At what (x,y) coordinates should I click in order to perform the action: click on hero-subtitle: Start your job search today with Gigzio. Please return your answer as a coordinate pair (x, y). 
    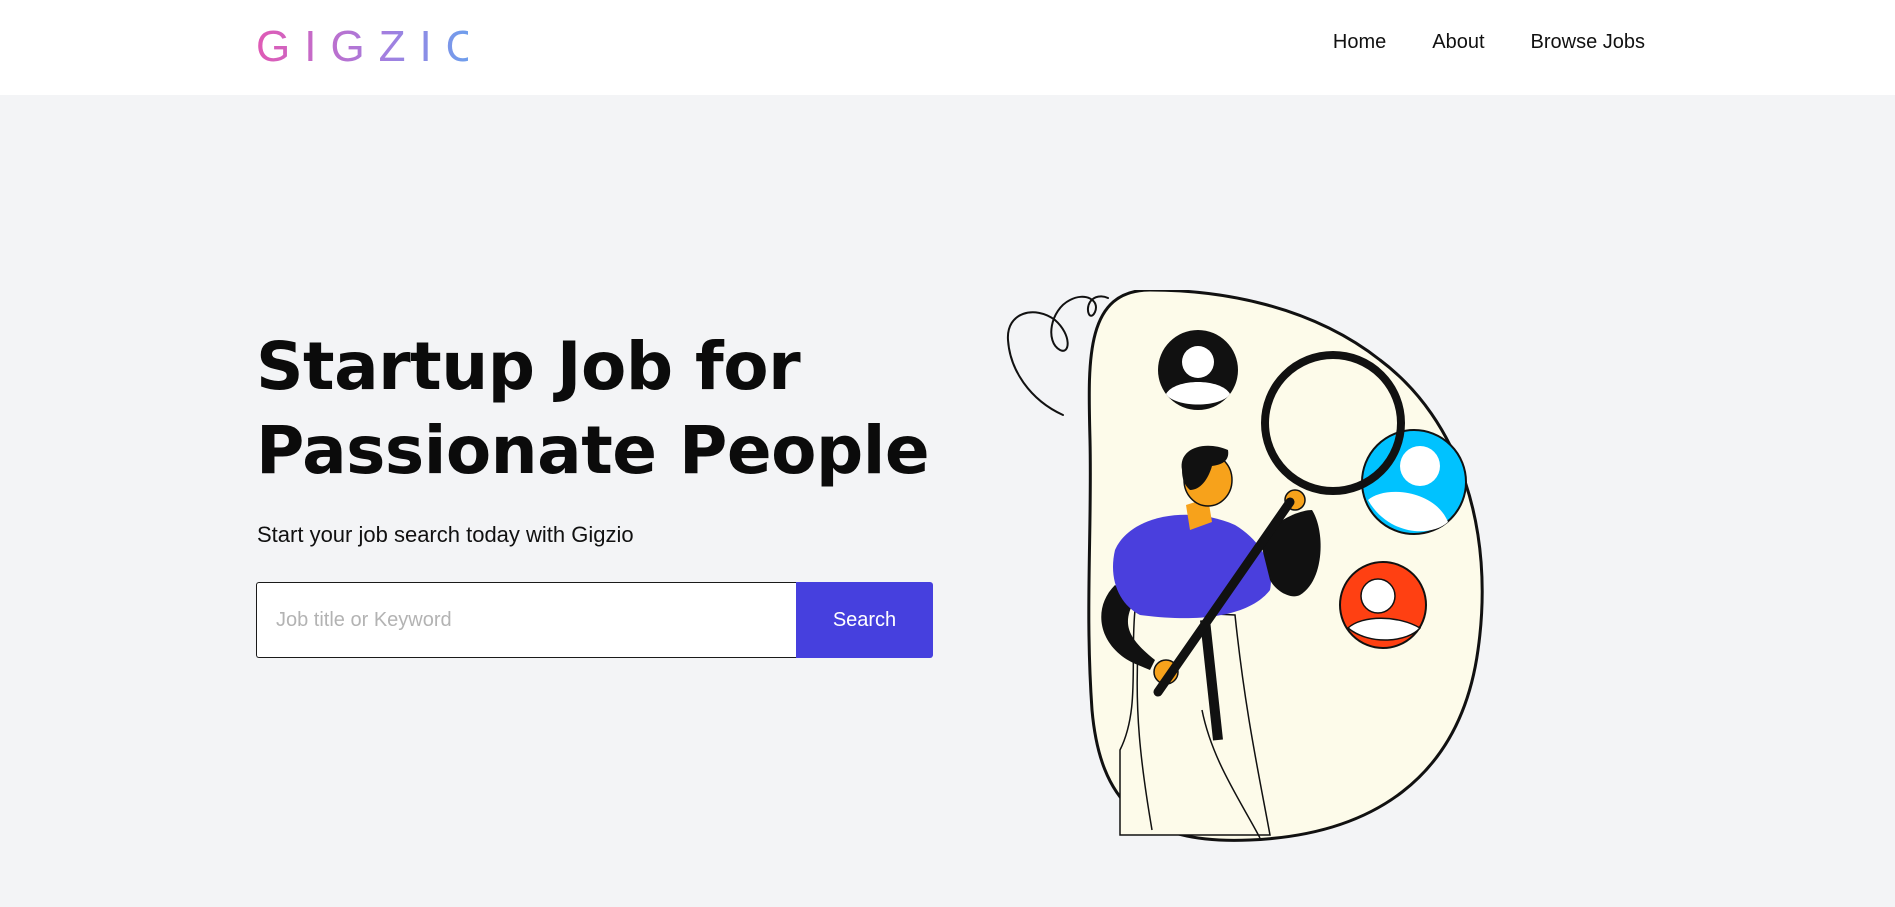
    Looking at the image, I should click on (445, 534).